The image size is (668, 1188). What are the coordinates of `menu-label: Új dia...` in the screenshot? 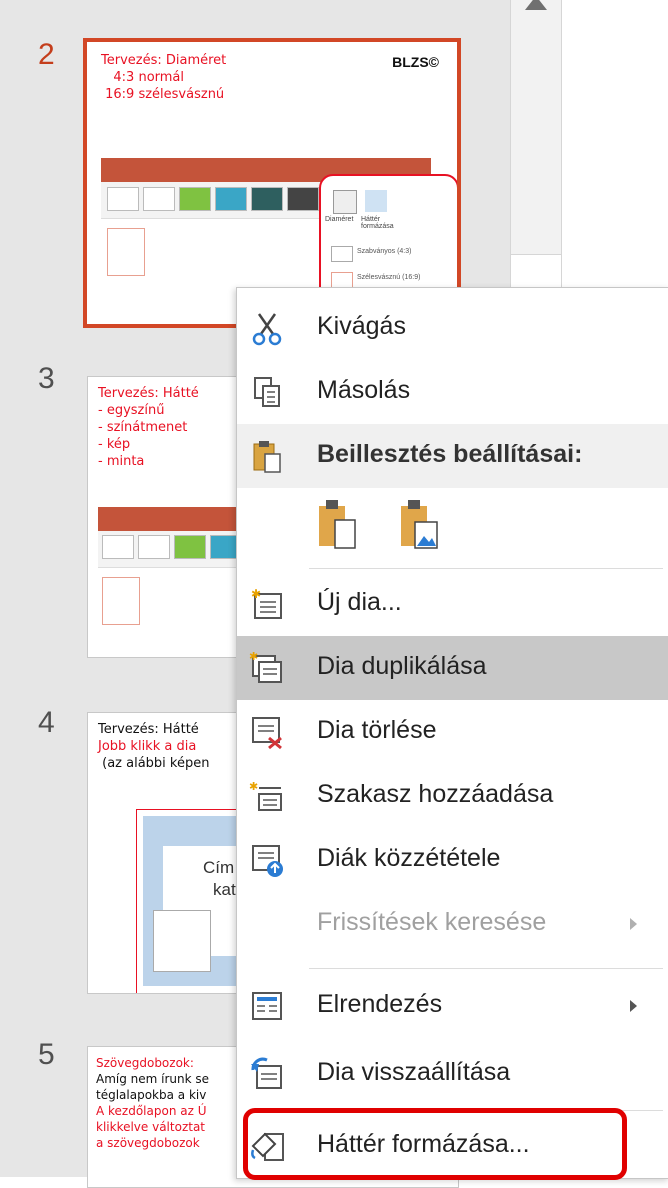 It's located at (359, 602).